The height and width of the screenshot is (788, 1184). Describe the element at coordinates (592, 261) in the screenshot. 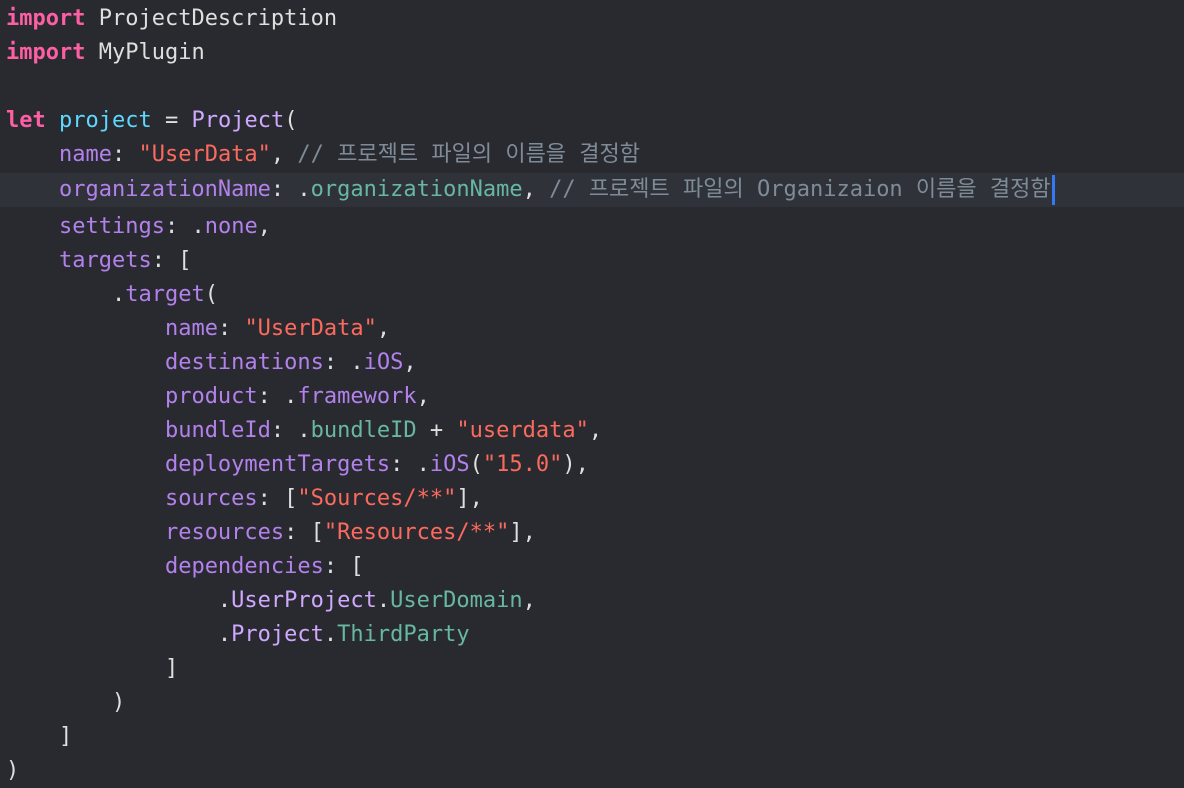

I see `code-line: targets: [` at that location.